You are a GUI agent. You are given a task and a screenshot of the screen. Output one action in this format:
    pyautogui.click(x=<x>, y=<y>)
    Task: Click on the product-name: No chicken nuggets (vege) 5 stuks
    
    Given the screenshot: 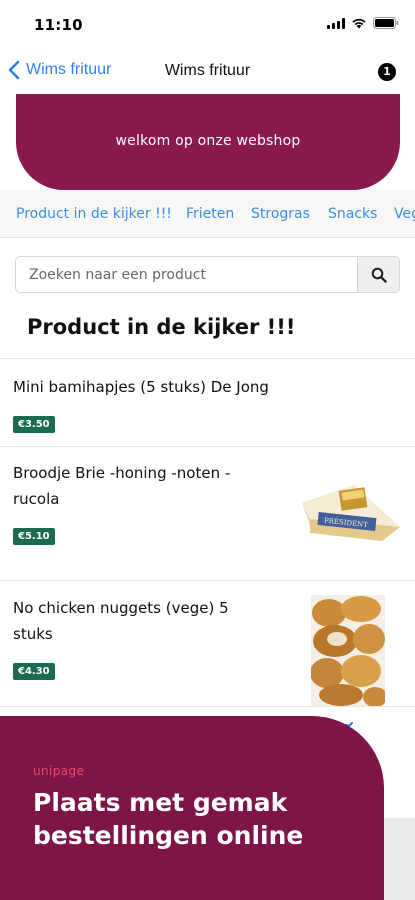 What is the action you would take?
    pyautogui.click(x=121, y=621)
    